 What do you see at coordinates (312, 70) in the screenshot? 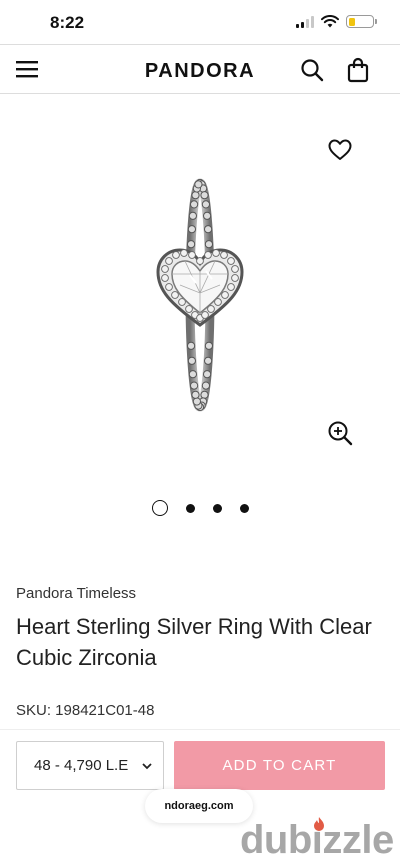
I see `search-icon` at bounding box center [312, 70].